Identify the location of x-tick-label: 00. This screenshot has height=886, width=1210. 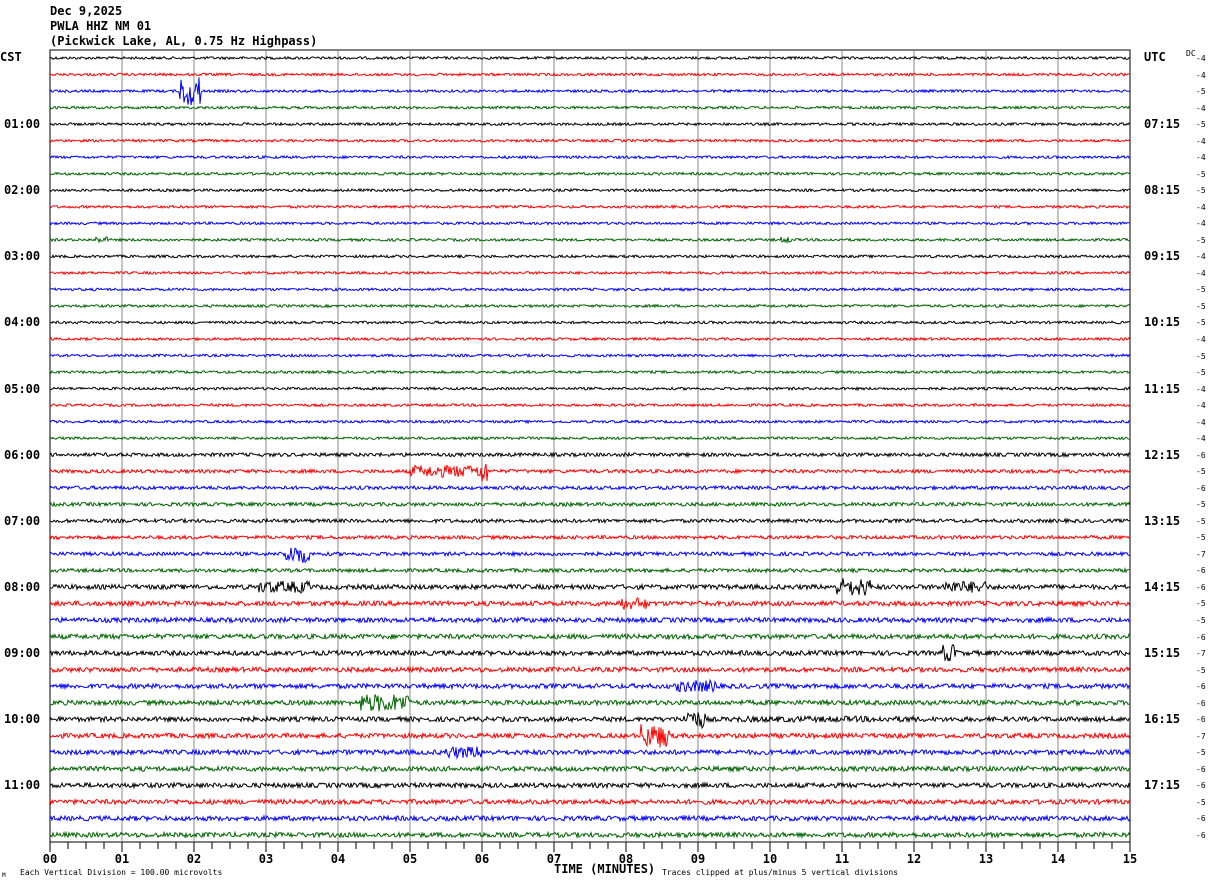
(50, 859).